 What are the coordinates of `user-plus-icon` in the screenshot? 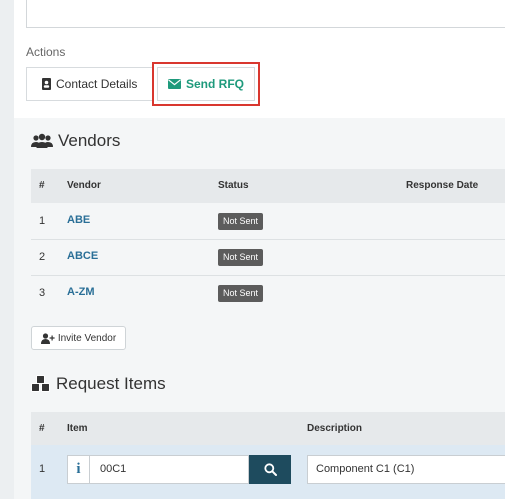 It's located at (47, 338).